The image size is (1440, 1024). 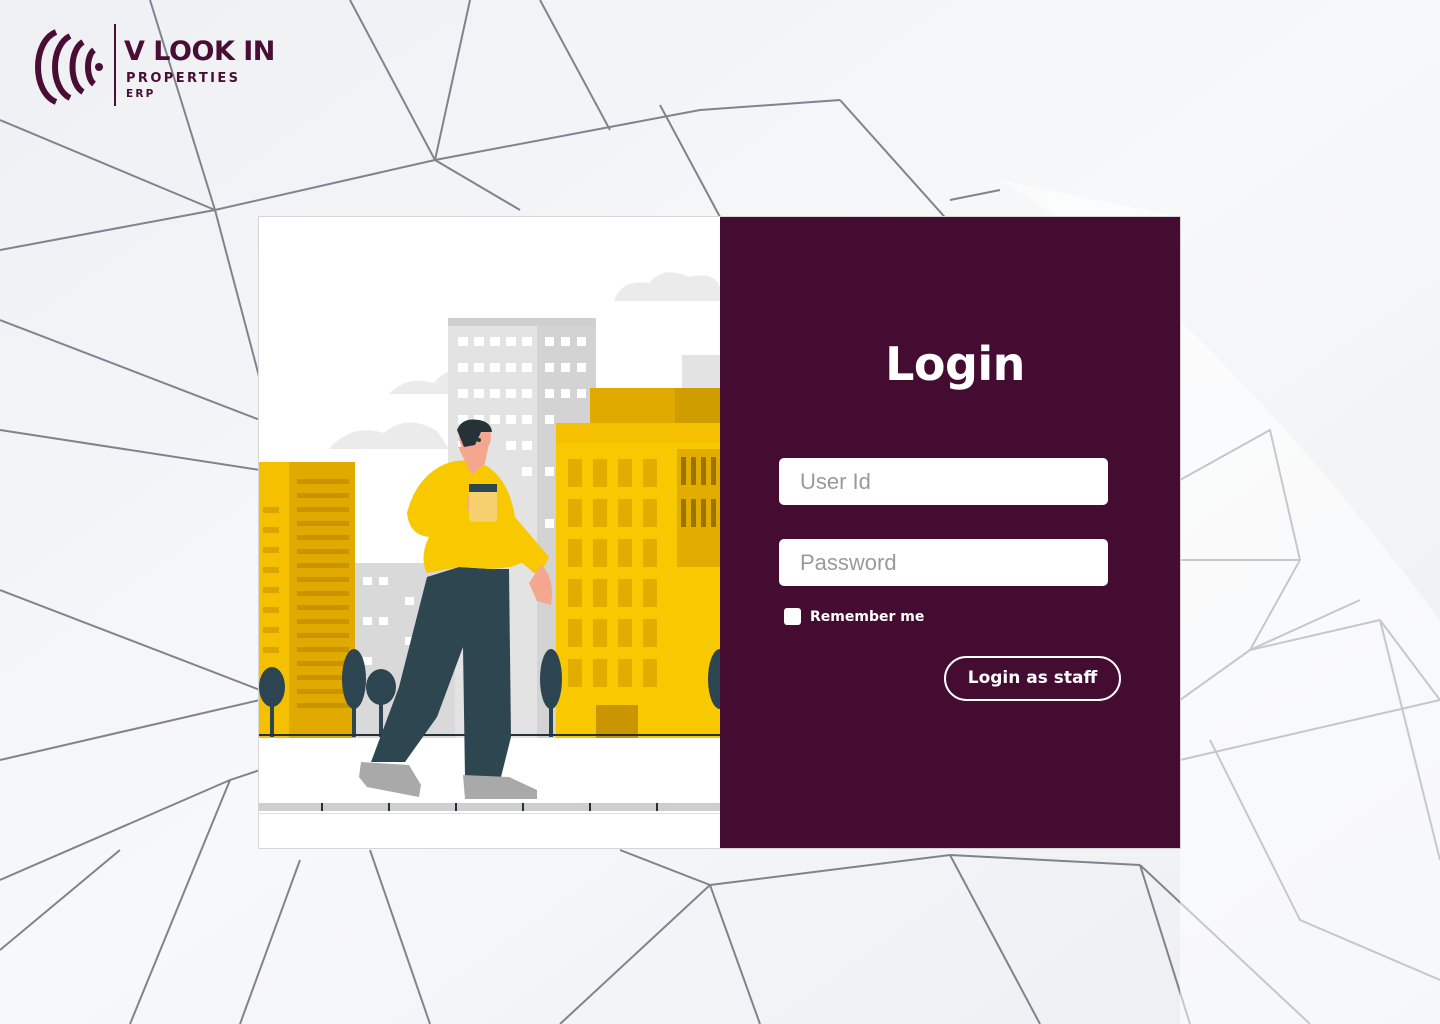 What do you see at coordinates (199, 51) in the screenshot?
I see `brand-name: V LOOK IN` at bounding box center [199, 51].